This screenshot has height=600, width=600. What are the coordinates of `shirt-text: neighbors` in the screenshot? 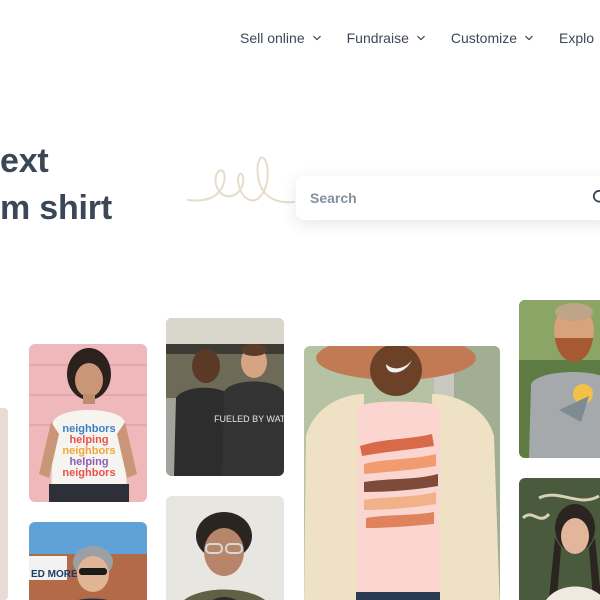 It's located at (88, 473).